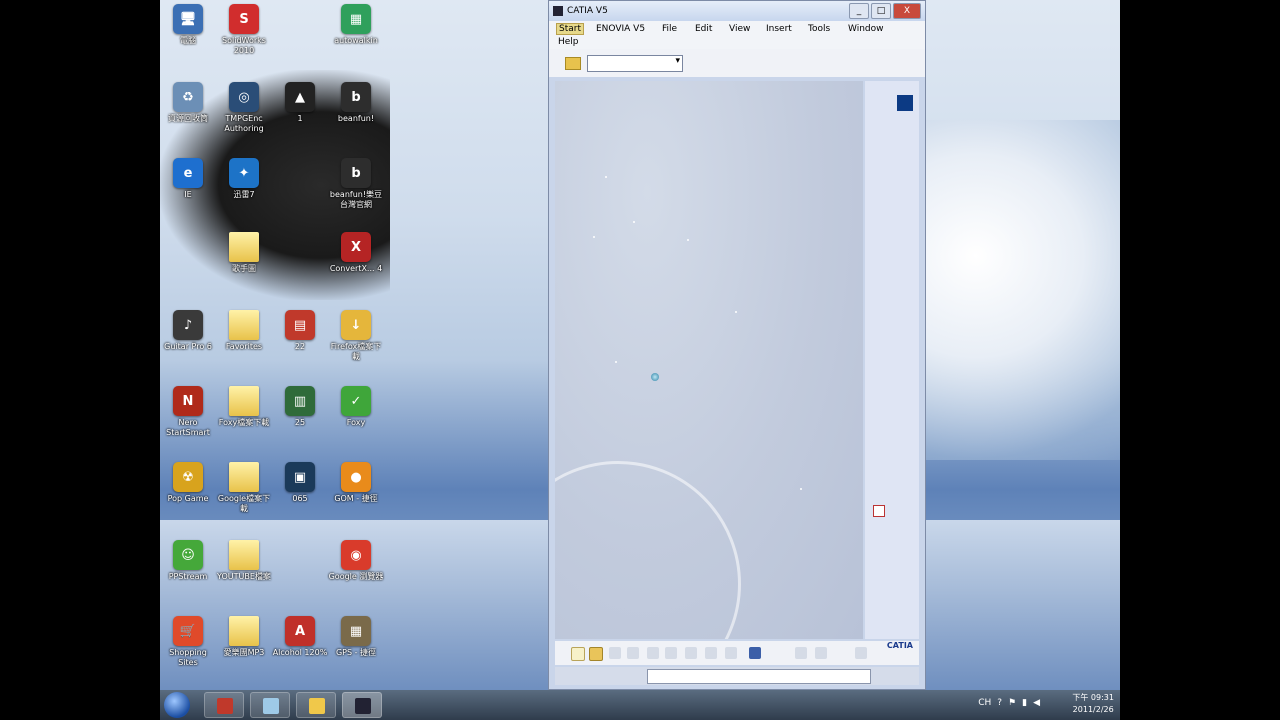  I want to click on grid-icon, so click(861, 653).